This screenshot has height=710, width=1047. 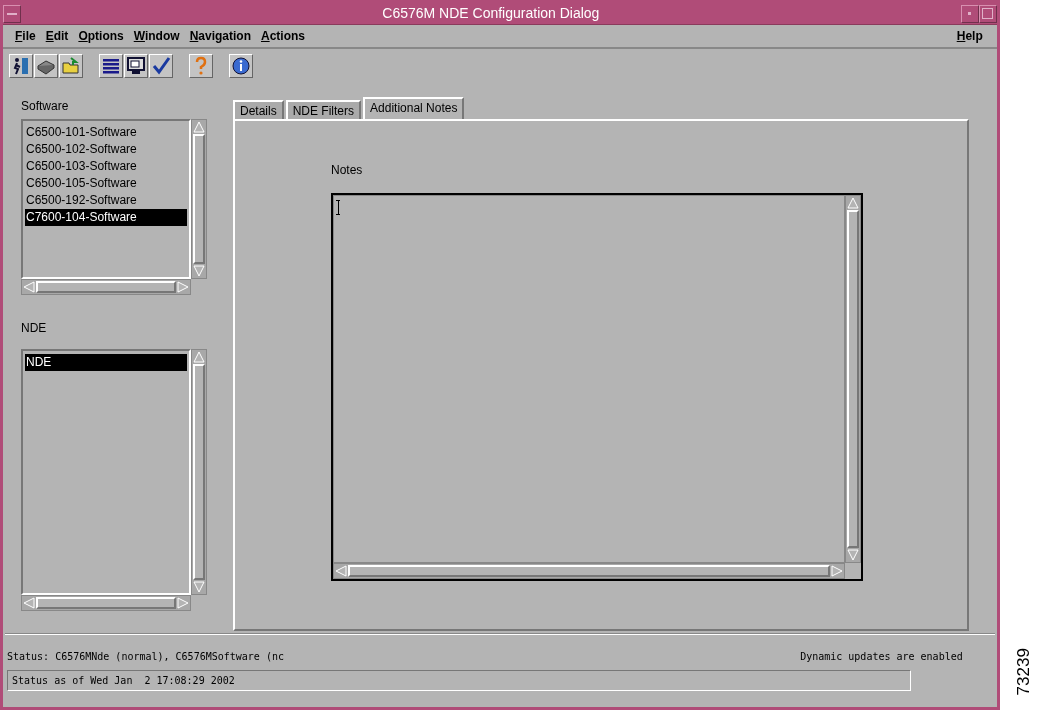 I want to click on menu-item: Window, so click(x=156, y=36).